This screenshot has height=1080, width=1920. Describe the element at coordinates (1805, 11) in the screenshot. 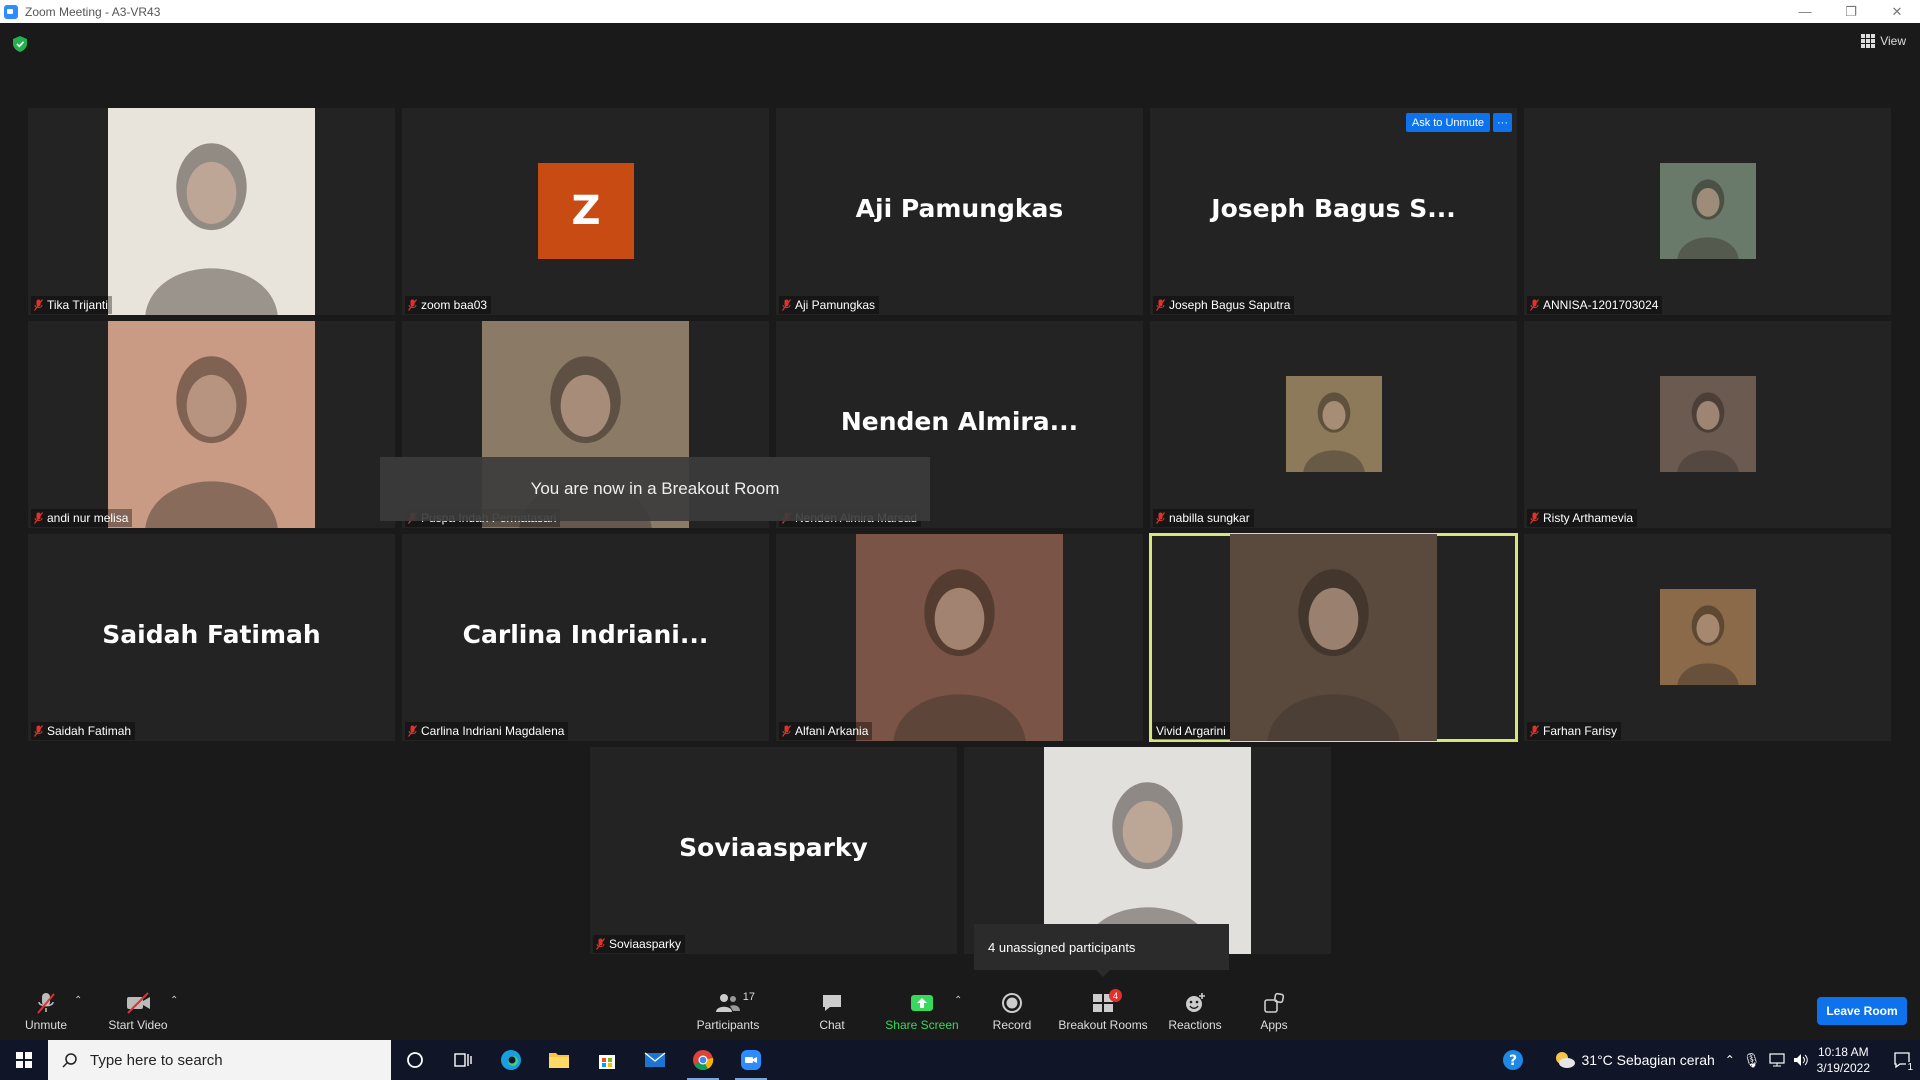

I see `minimize-button: —` at that location.